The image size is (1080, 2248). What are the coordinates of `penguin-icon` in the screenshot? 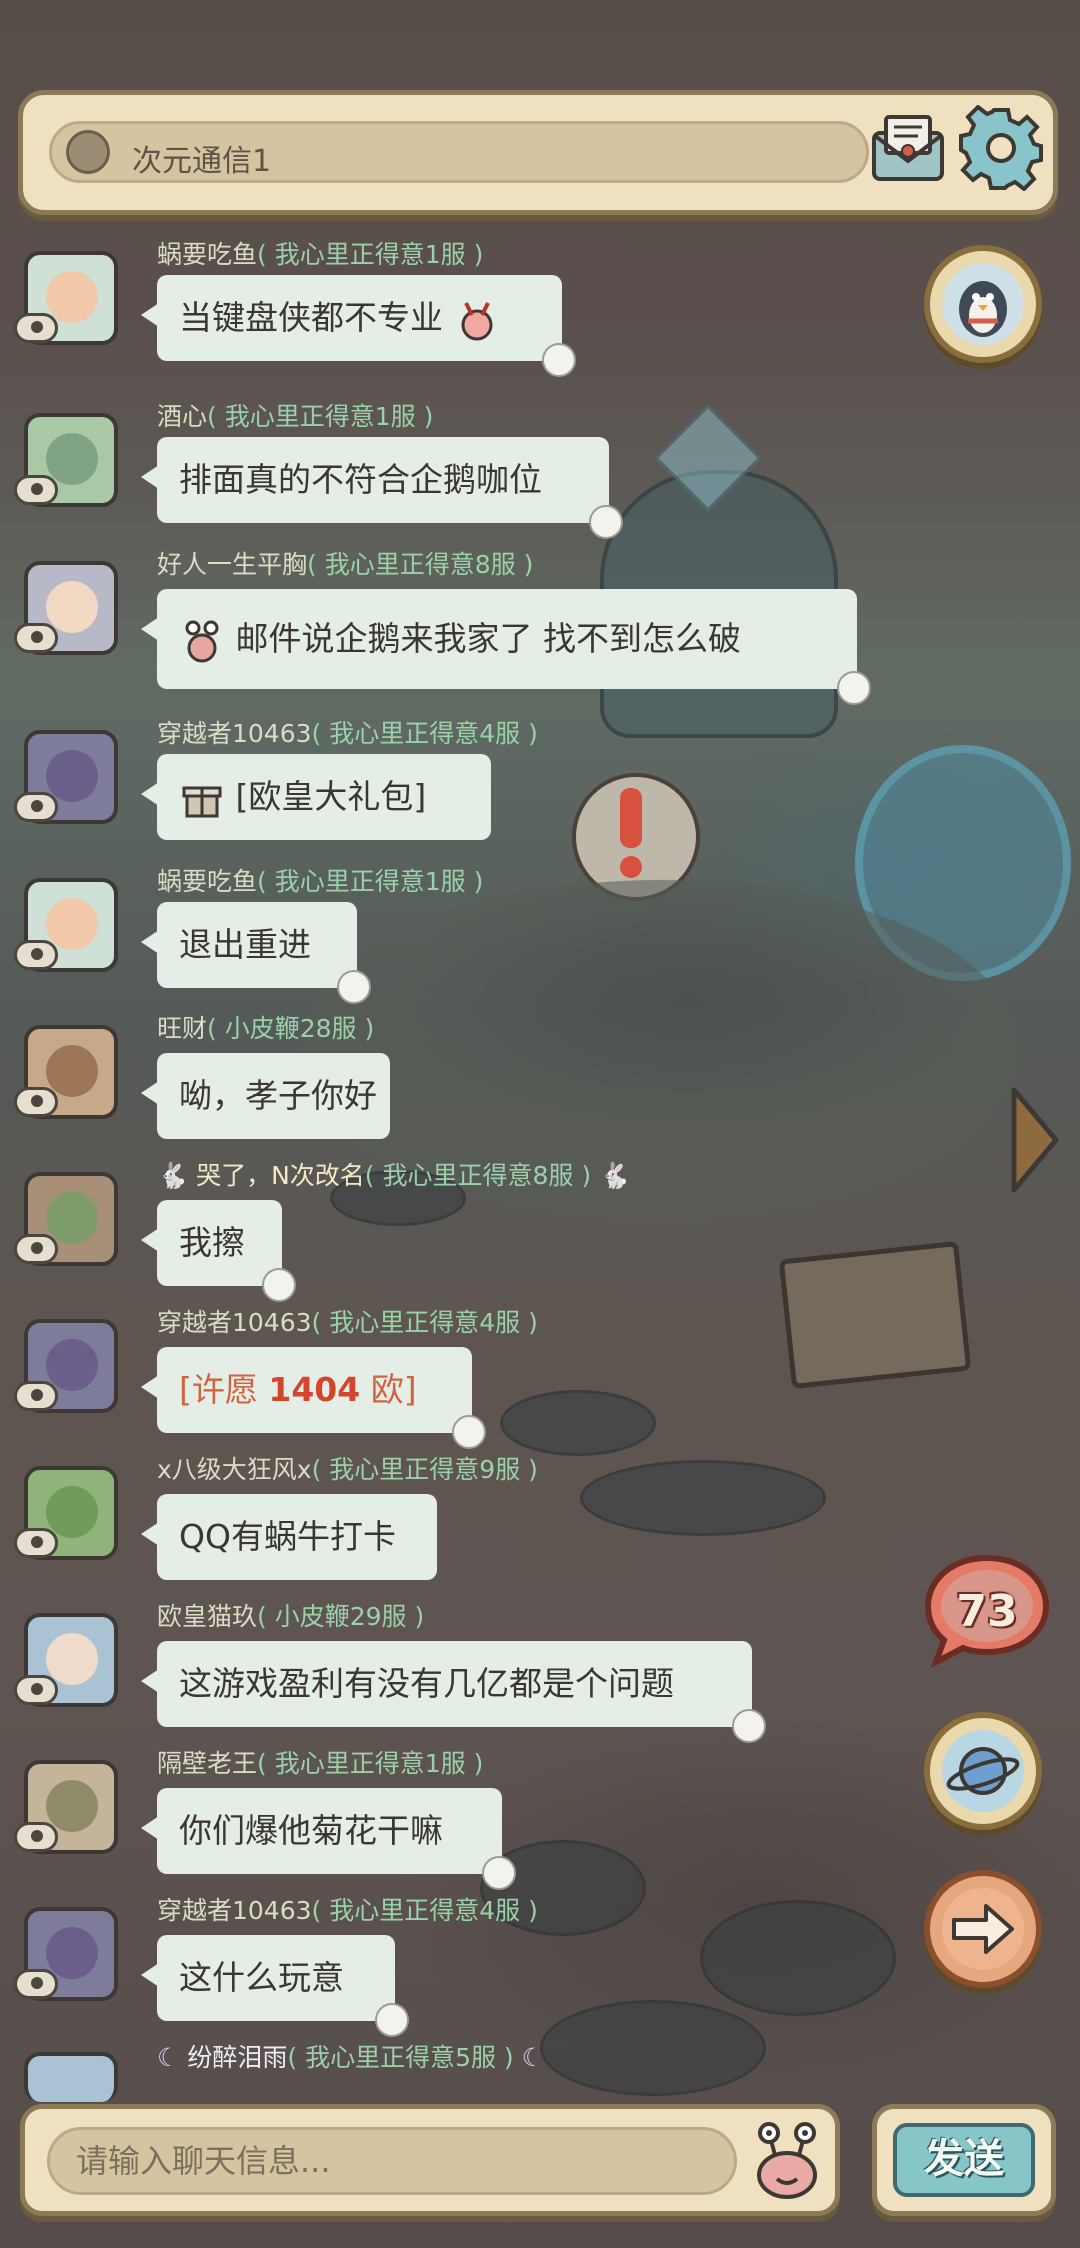 It's located at (983, 304).